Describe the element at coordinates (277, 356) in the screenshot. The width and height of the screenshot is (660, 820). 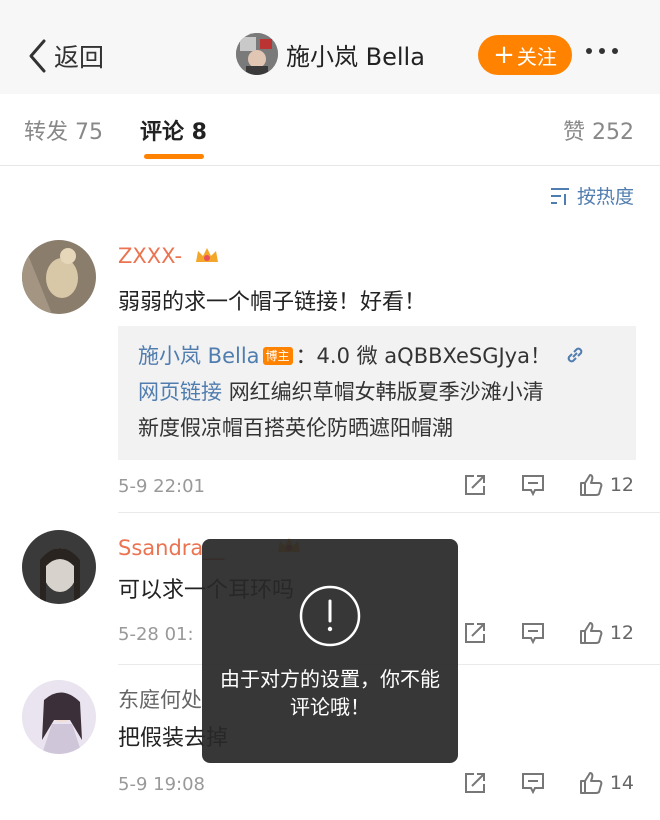
I see `author-badge: 博主` at that location.